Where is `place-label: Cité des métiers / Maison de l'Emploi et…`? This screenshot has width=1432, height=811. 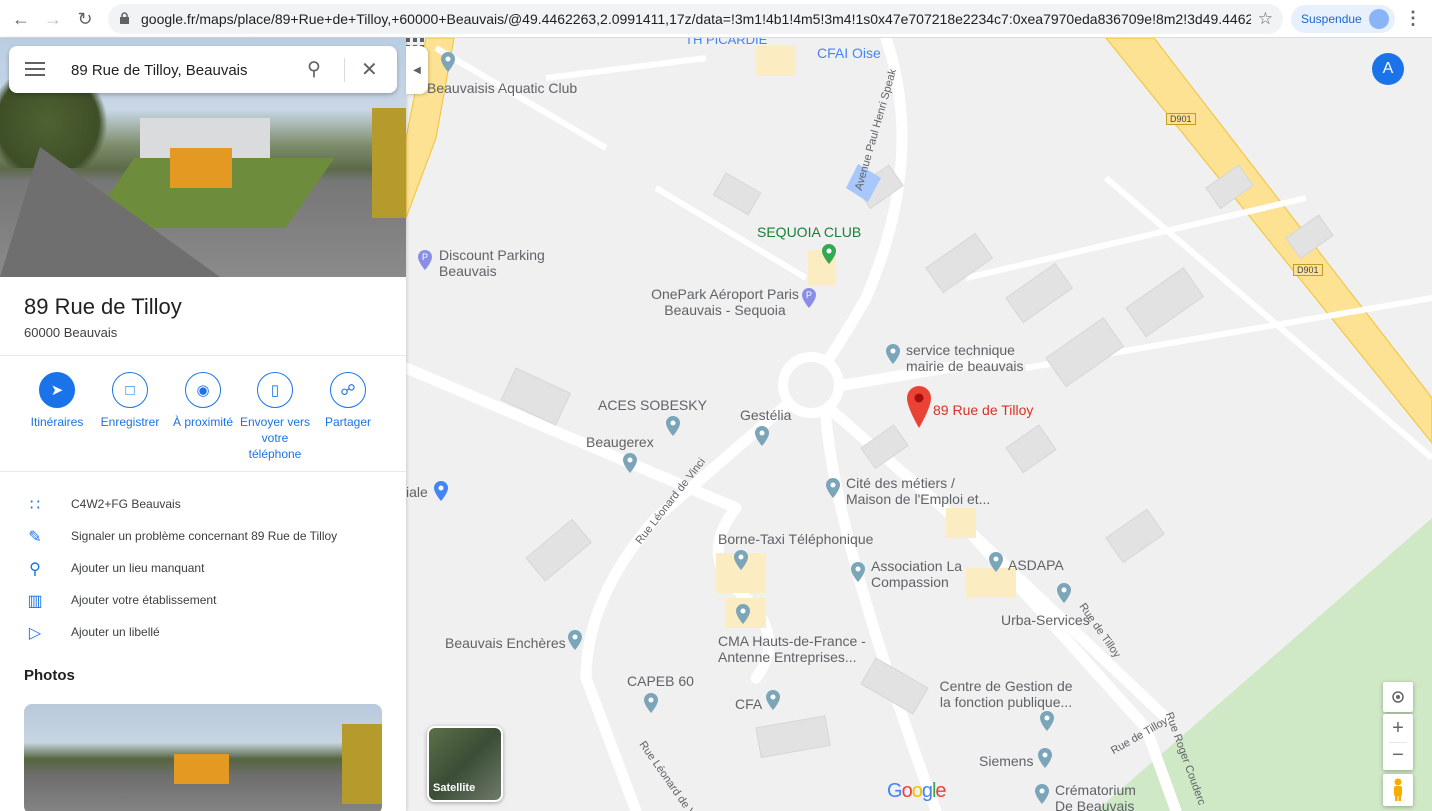
place-label: Cité des métiers / Maison de l'Emploi et… is located at coordinates (921, 491).